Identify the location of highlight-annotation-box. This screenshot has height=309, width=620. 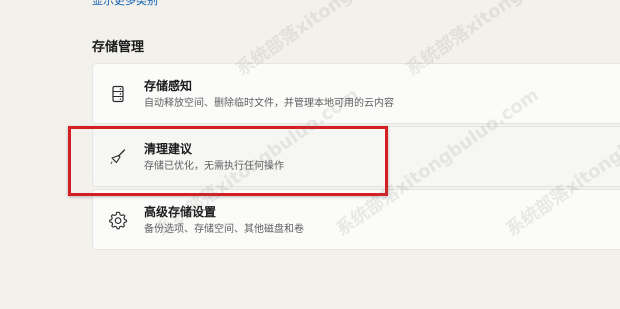
(228, 161).